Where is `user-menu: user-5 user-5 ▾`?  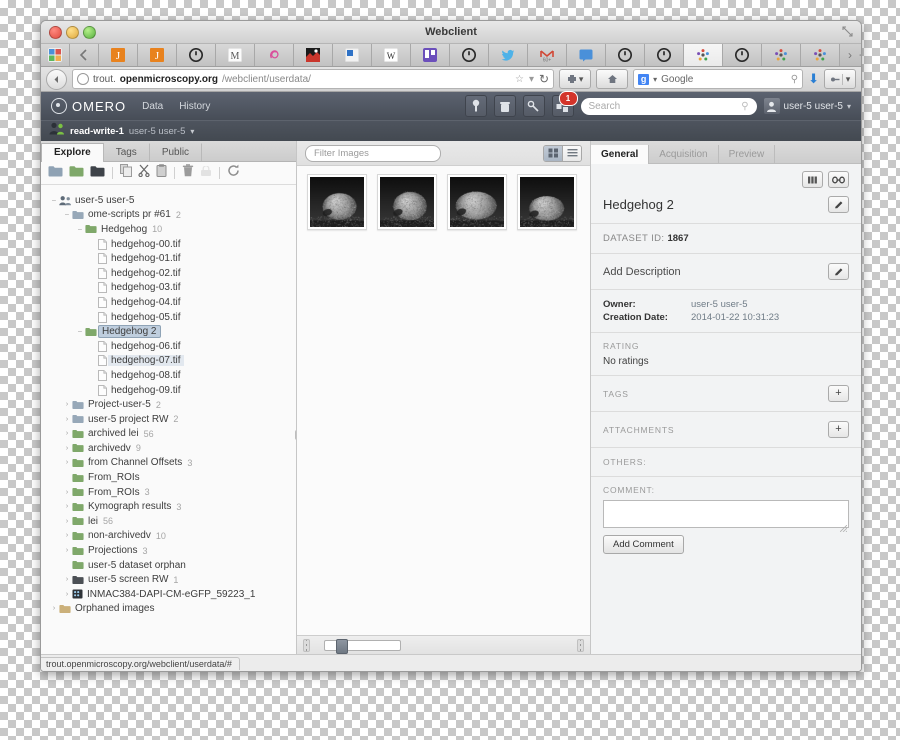
user-menu: user-5 user-5 ▾ is located at coordinates (807, 106).